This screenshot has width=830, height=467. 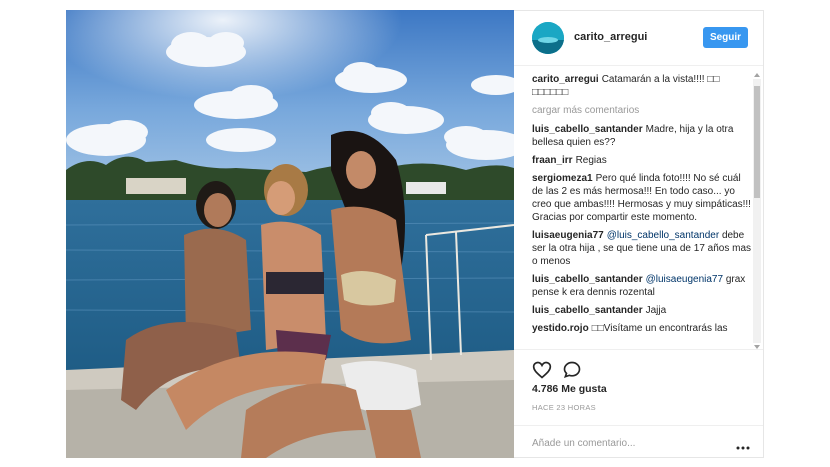 What do you see at coordinates (627, 443) in the screenshot?
I see `comment-input` at bounding box center [627, 443].